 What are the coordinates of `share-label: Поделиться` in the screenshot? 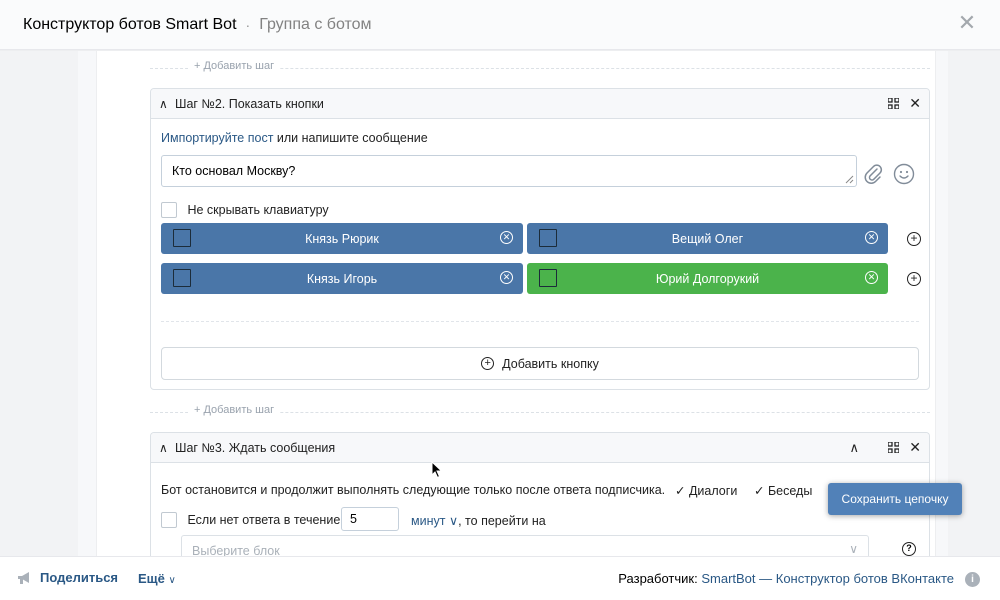 It's located at (79, 577).